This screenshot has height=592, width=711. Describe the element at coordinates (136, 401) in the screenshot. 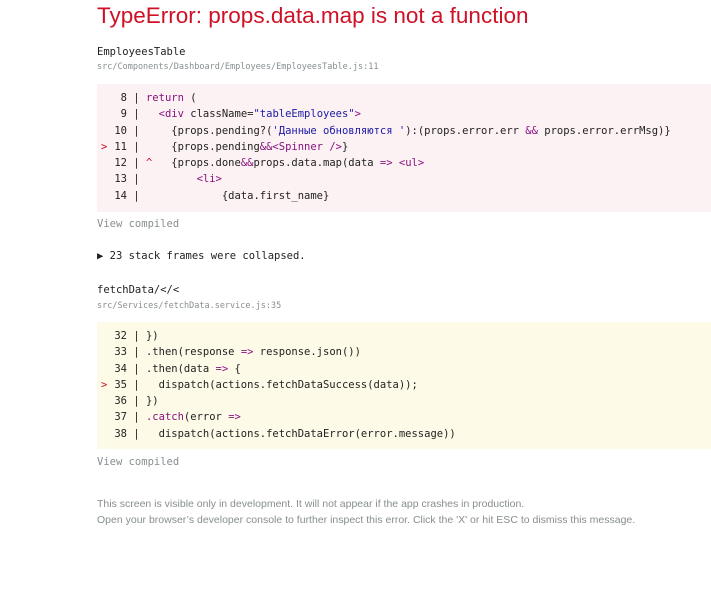

I see `code-line: 36 | })` at that location.